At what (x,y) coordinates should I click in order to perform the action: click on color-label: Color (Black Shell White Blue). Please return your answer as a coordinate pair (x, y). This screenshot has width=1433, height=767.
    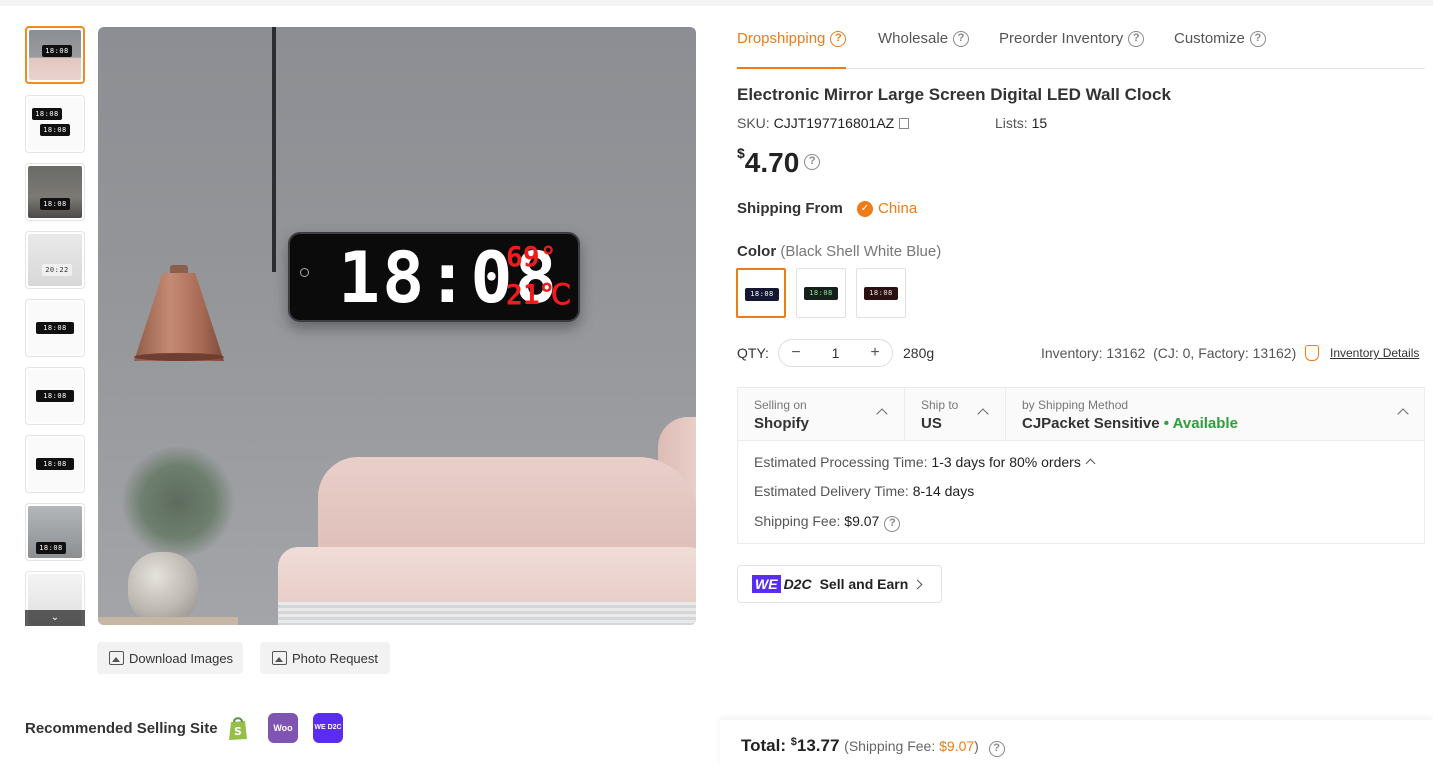
    Looking at the image, I should click on (839, 251).